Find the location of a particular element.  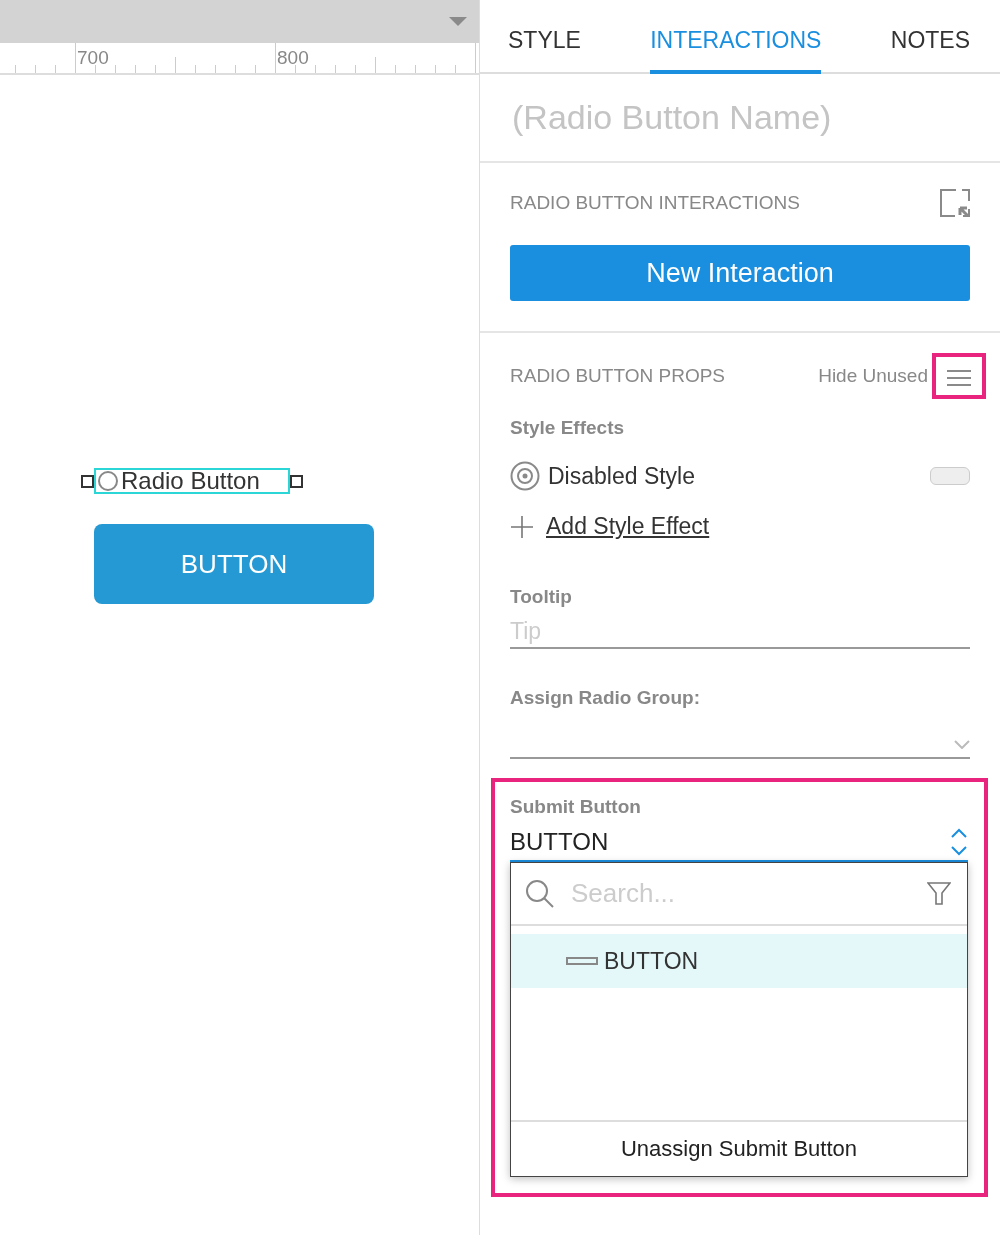

submit-button-select: BUTTON is located at coordinates (739, 845).